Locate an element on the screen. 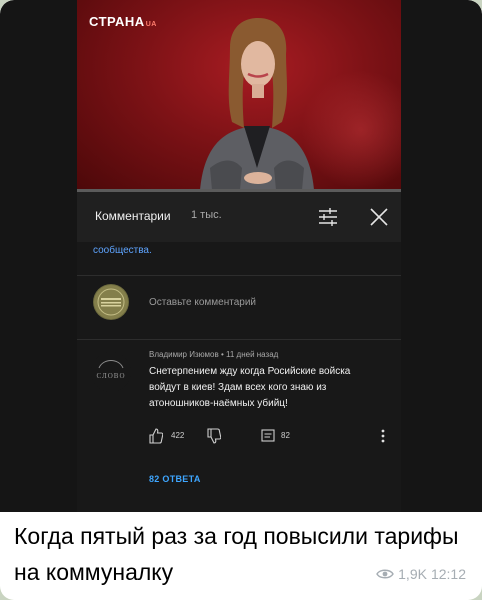 The height and width of the screenshot is (600, 482). add-comment-input: Оставьте комментарий is located at coordinates (202, 302).